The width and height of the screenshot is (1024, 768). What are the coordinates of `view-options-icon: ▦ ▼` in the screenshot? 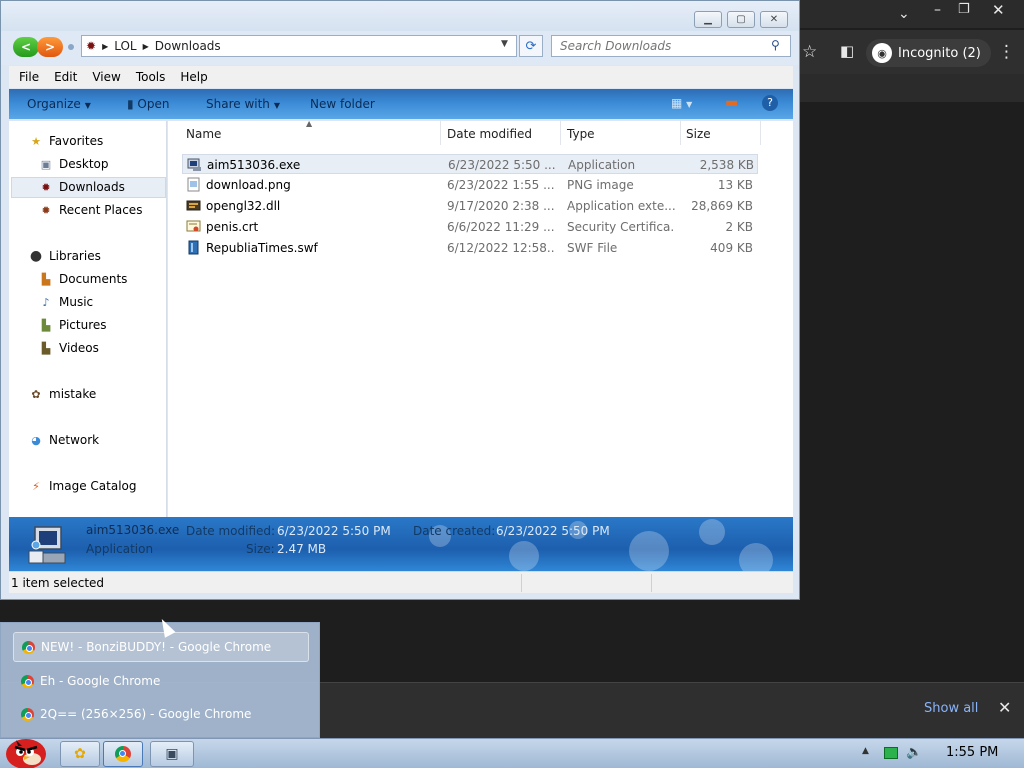 It's located at (681, 103).